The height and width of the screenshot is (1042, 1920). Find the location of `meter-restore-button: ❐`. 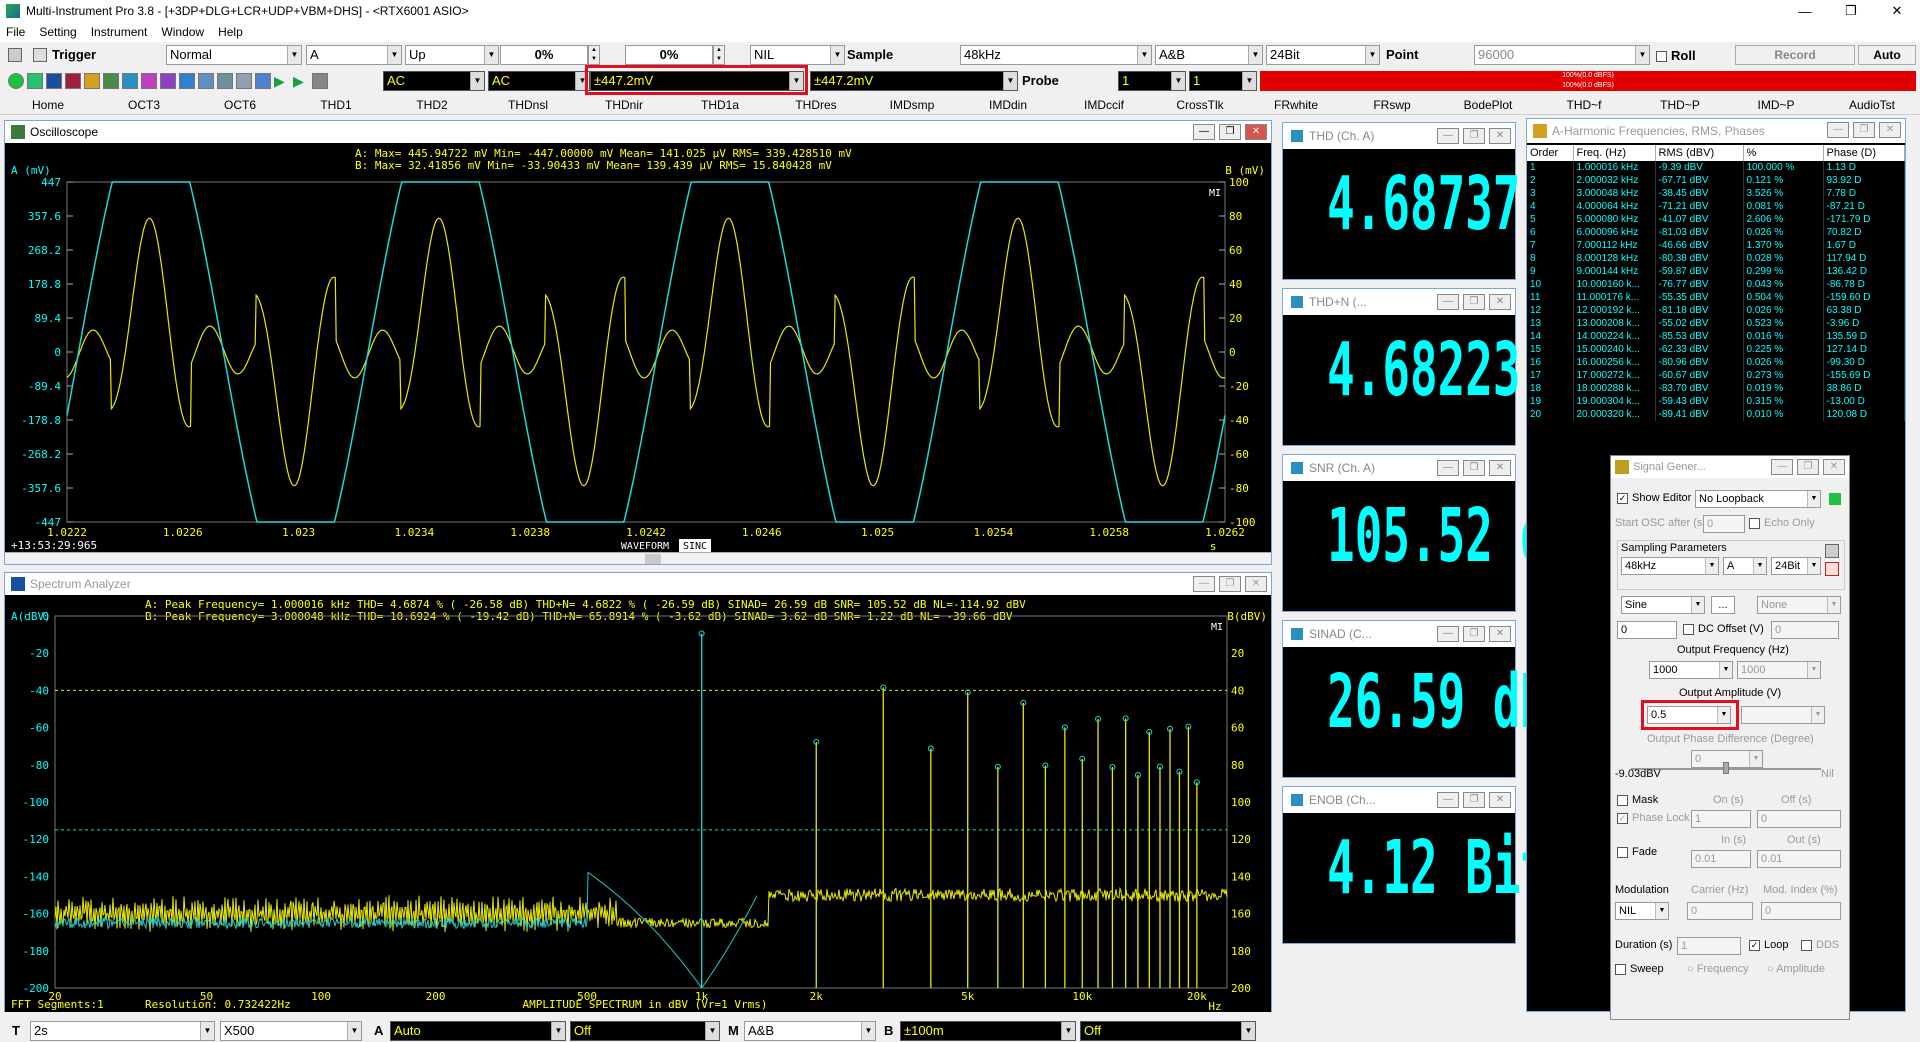

meter-restore-button: ❐ is located at coordinates (1474, 800).